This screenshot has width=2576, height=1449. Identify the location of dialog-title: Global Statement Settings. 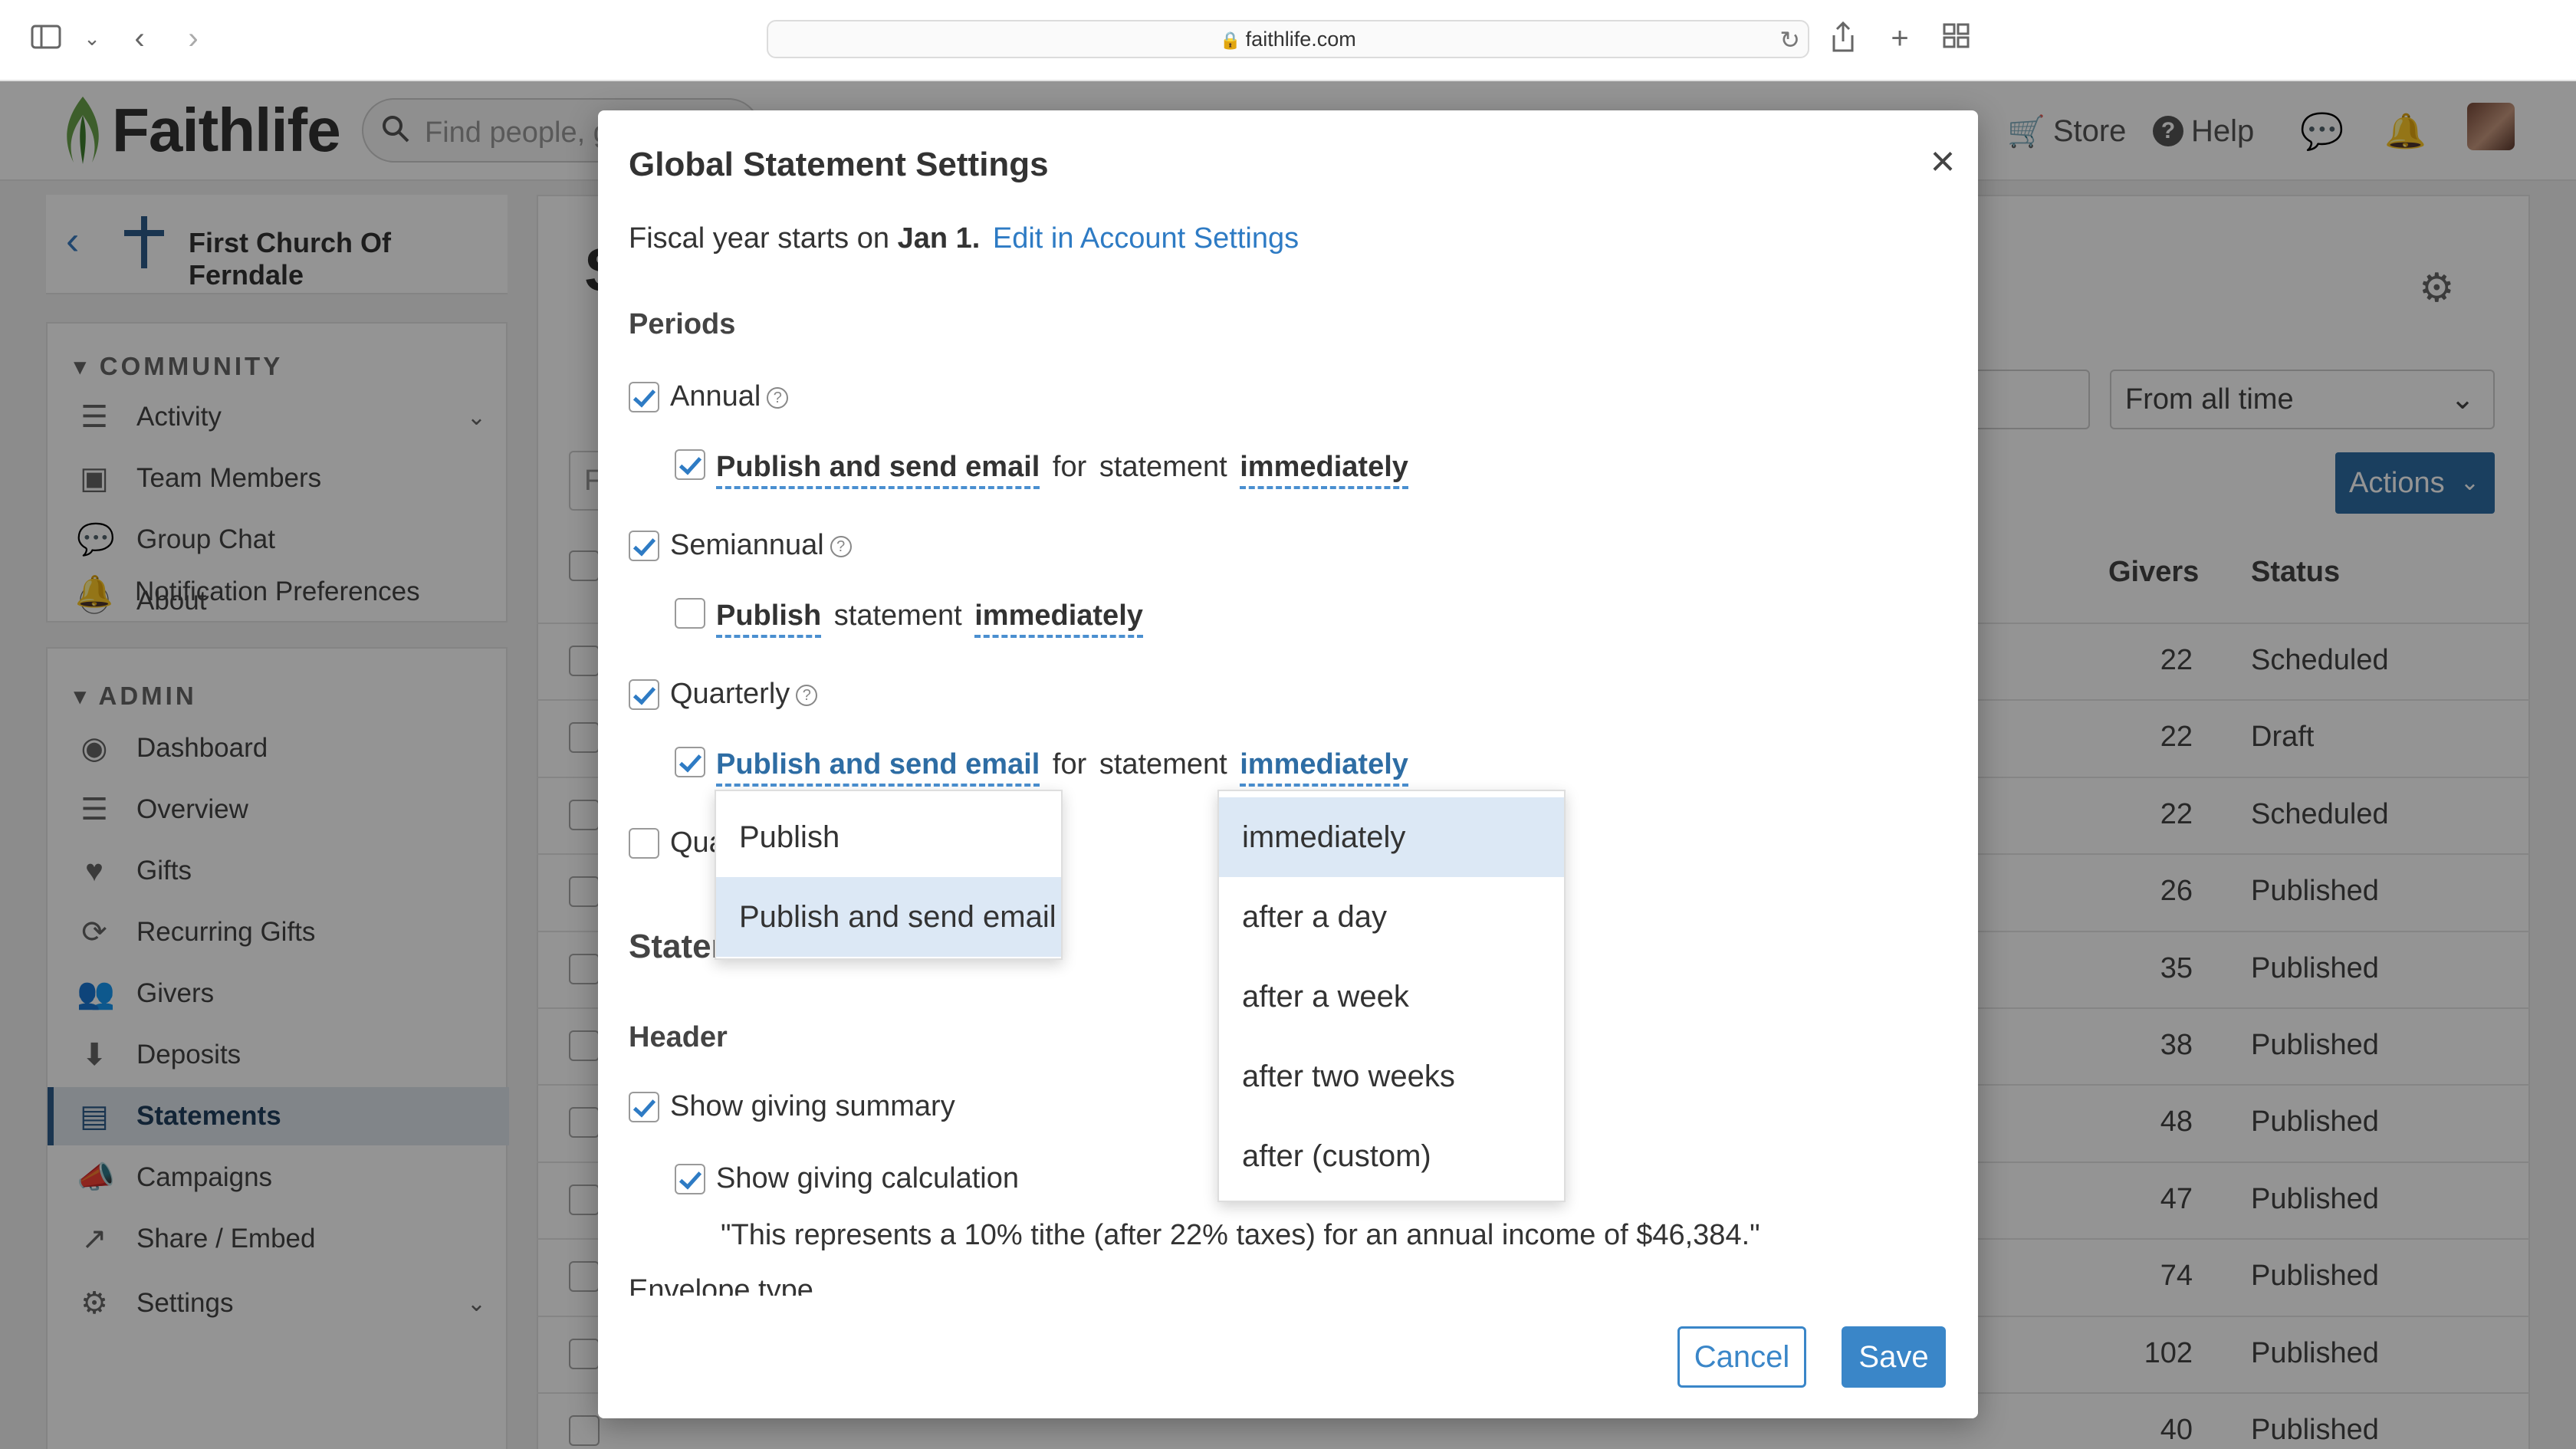
(839, 164).